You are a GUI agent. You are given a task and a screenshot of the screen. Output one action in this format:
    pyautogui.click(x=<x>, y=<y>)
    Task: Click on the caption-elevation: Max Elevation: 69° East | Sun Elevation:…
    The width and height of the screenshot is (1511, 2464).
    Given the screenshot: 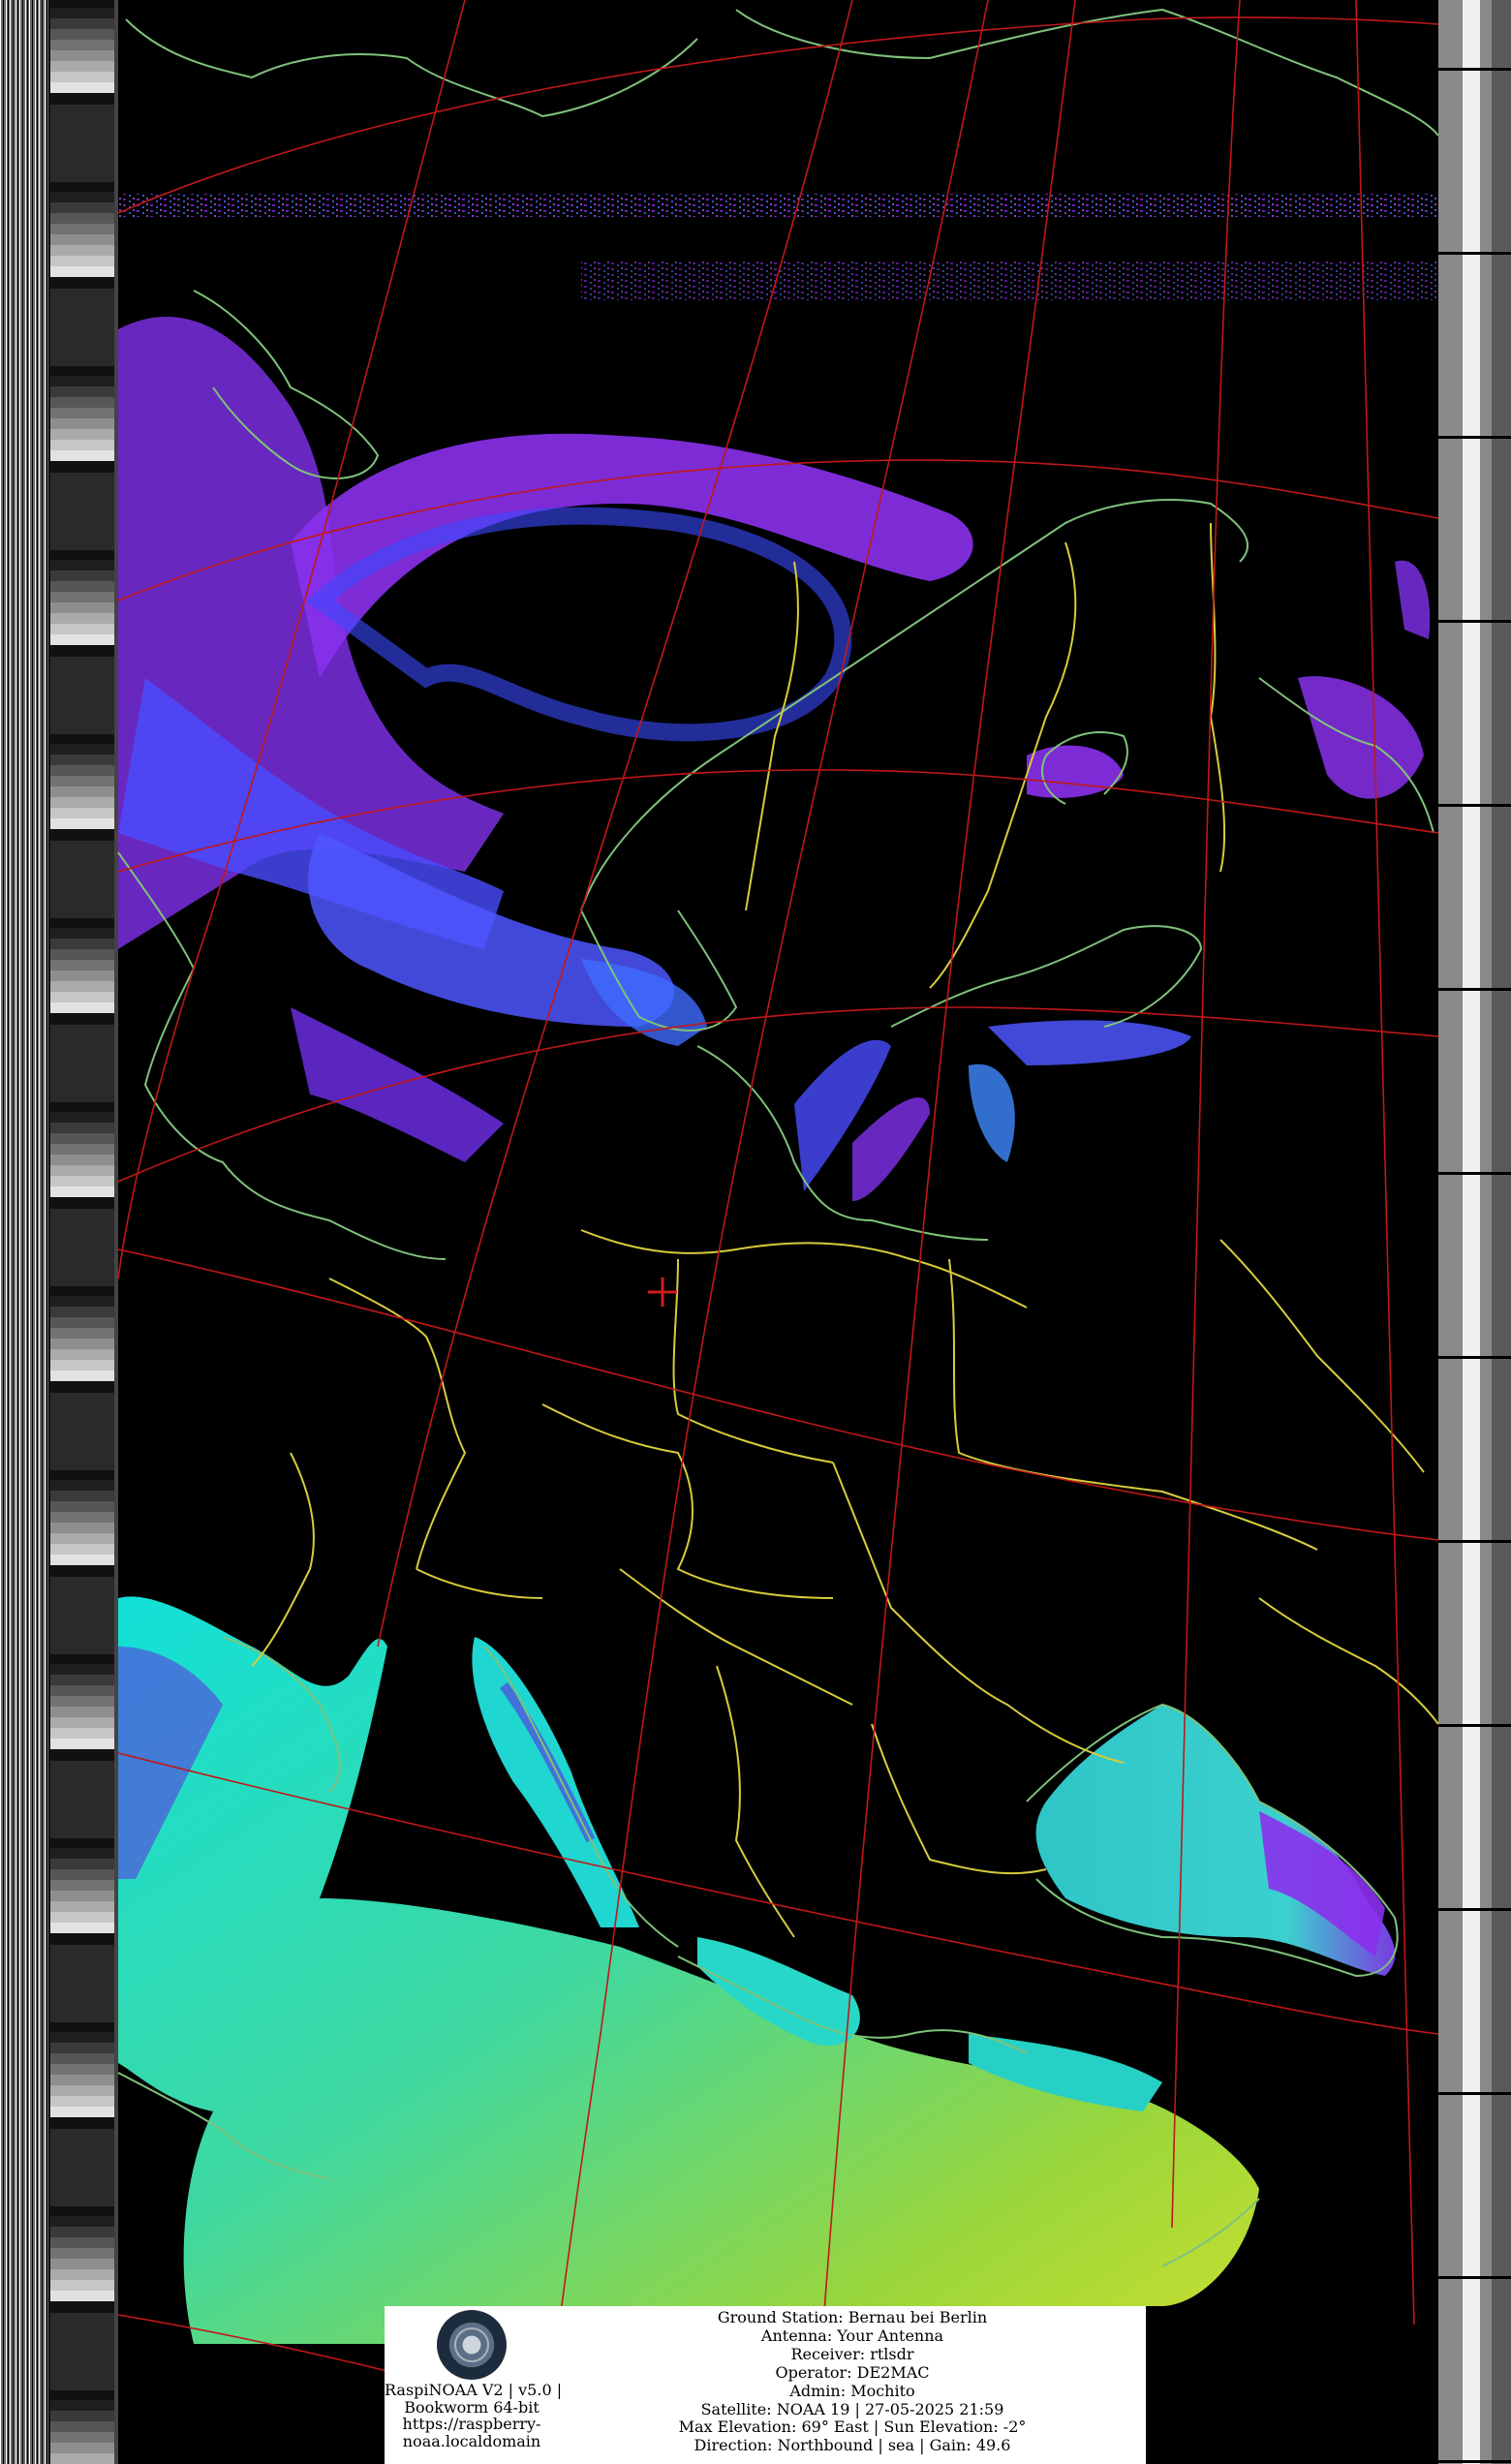 What is the action you would take?
    pyautogui.click(x=852, y=2427)
    